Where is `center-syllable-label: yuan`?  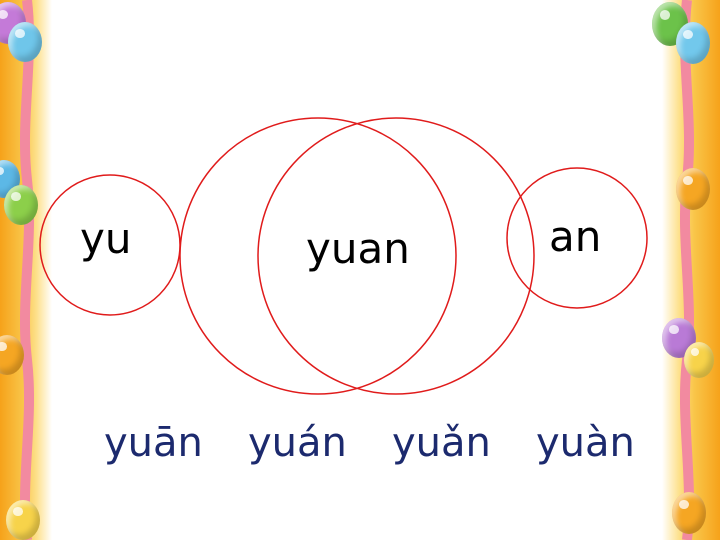
center-syllable-label: yuan is located at coordinates (358, 248).